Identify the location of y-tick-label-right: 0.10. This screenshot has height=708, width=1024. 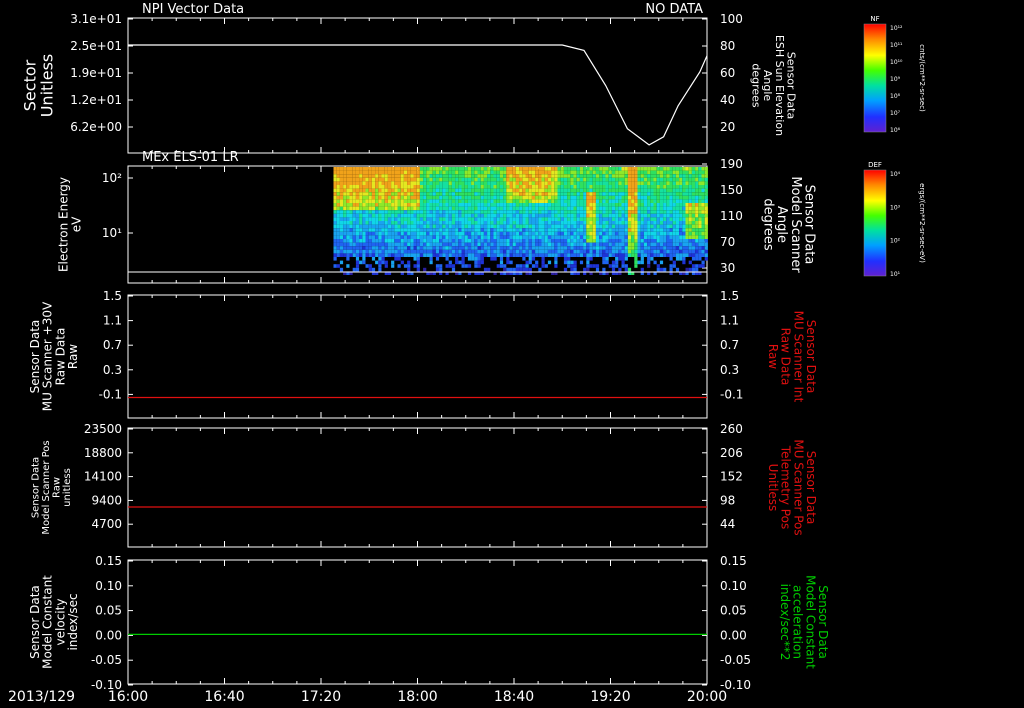
(733, 586).